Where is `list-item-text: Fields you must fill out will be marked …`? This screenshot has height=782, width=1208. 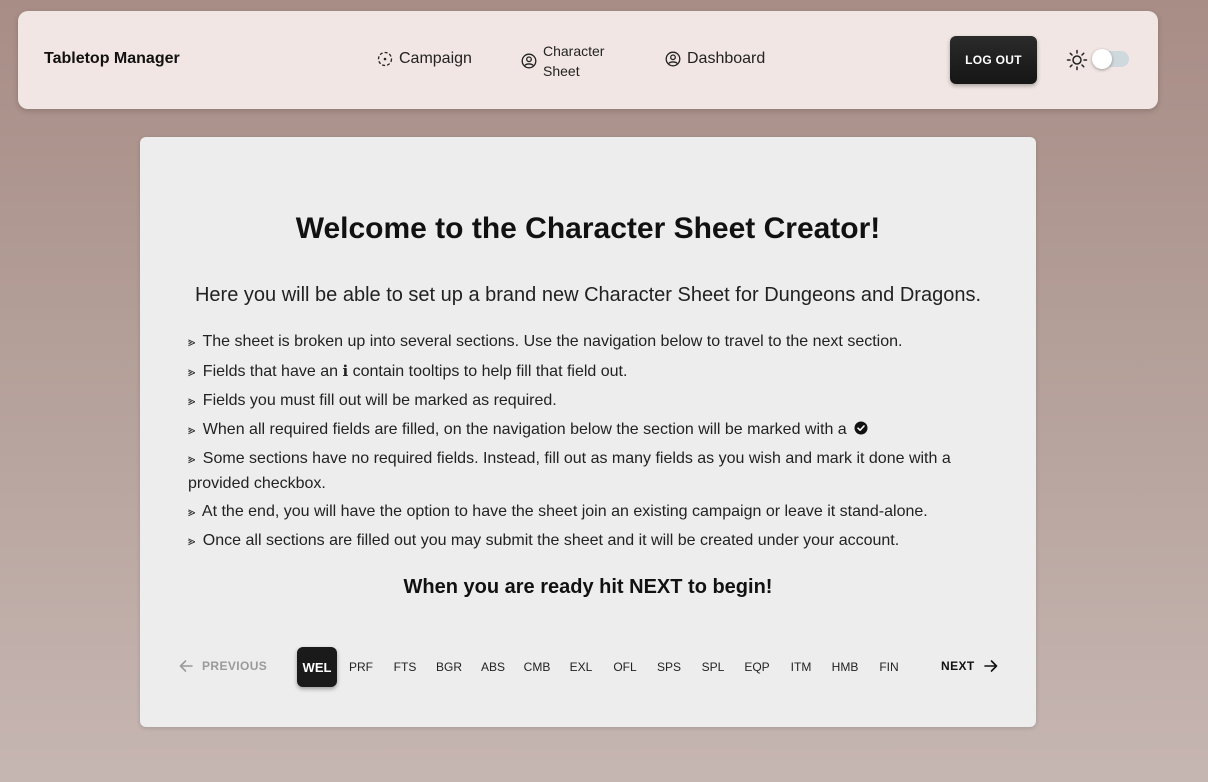 list-item-text: Fields you must fill out will be marked … is located at coordinates (379, 400).